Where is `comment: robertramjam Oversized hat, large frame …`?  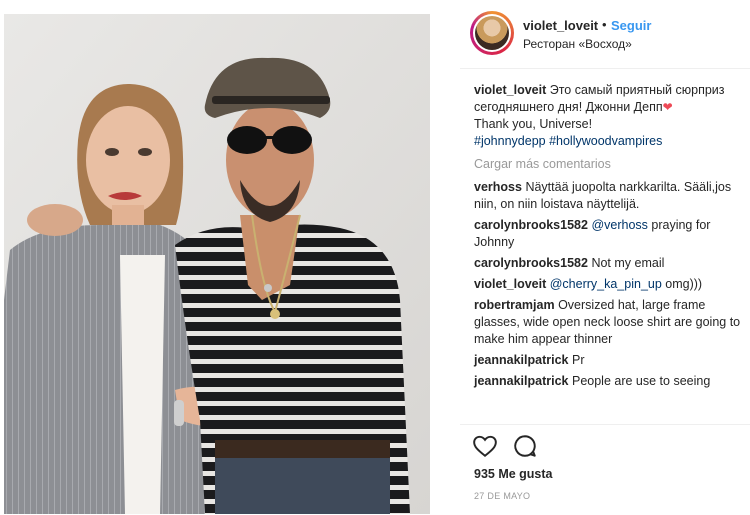
comment: robertramjam Oversized hat, large frame … is located at coordinates (609, 322).